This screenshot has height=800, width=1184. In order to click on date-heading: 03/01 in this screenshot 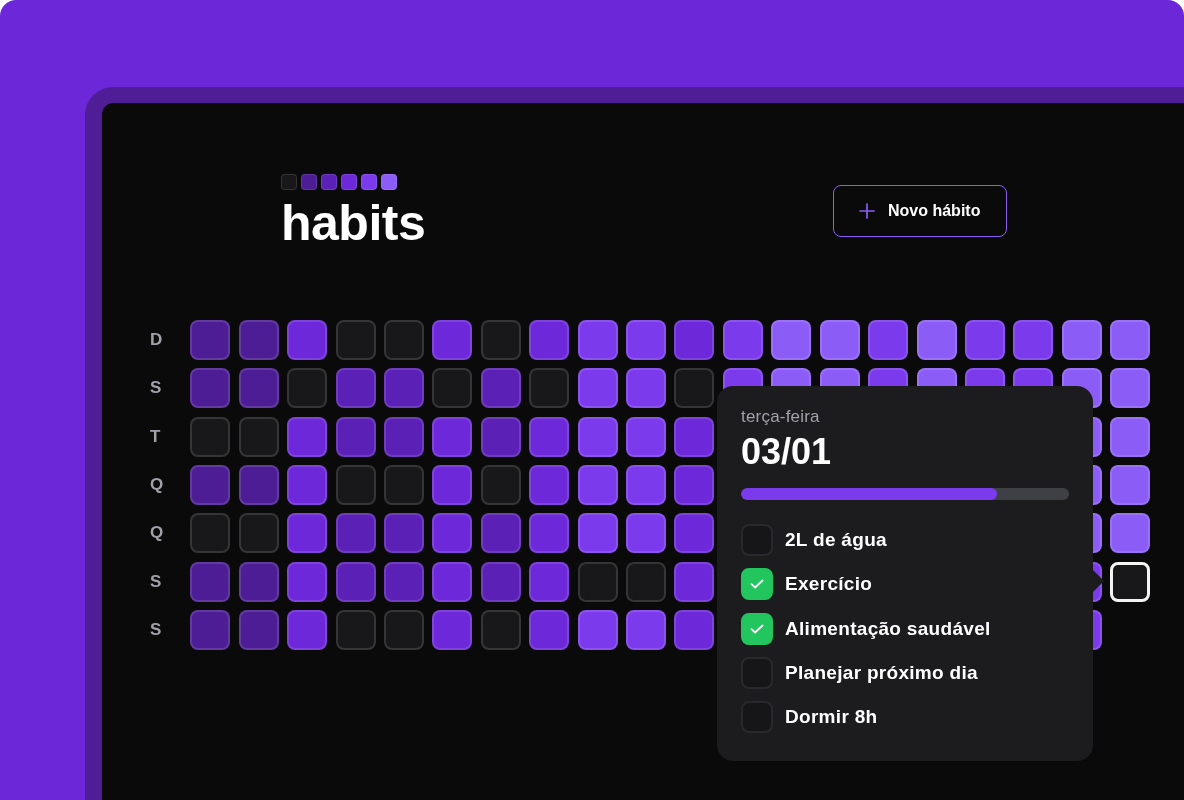, I will do `click(787, 452)`.